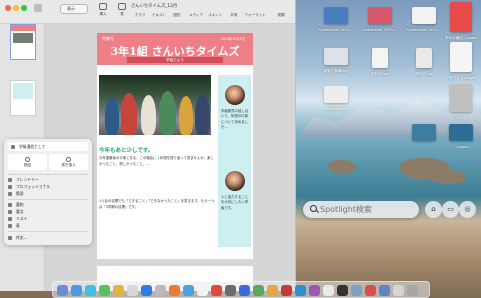 Image resolution: width=481 pixels, height=298 pixels. Describe the element at coordinates (74, 9) in the screenshot. I see `view-menu-button: 表示` at that location.